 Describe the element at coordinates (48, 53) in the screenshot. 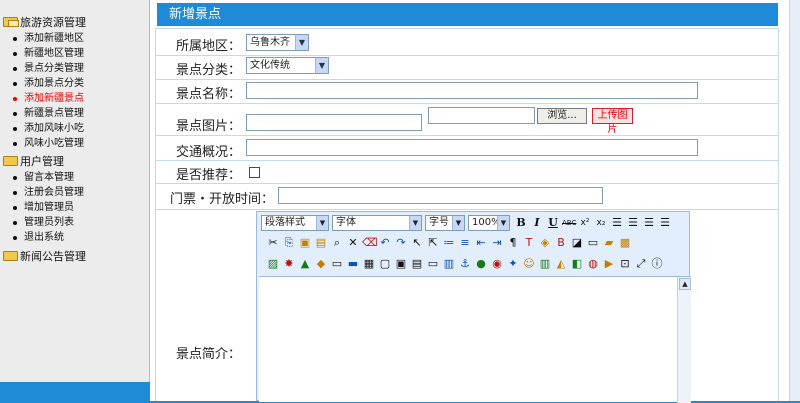

I see `sidebar-item-region-manage: 新疆地区管理` at that location.